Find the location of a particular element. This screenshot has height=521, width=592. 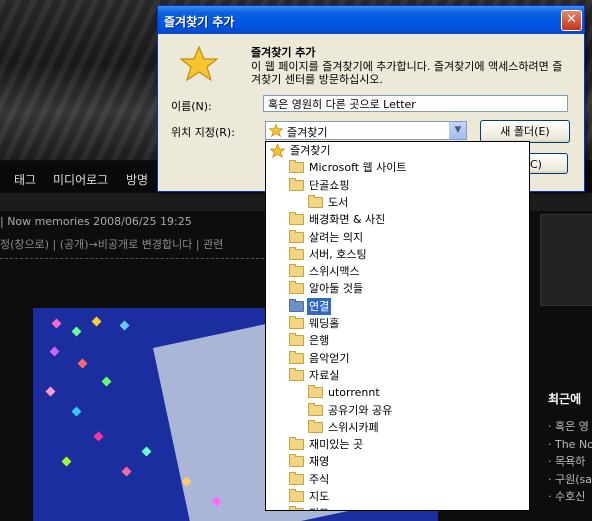

dialog-title: 즐겨찾기 추가 is located at coordinates (199, 22).